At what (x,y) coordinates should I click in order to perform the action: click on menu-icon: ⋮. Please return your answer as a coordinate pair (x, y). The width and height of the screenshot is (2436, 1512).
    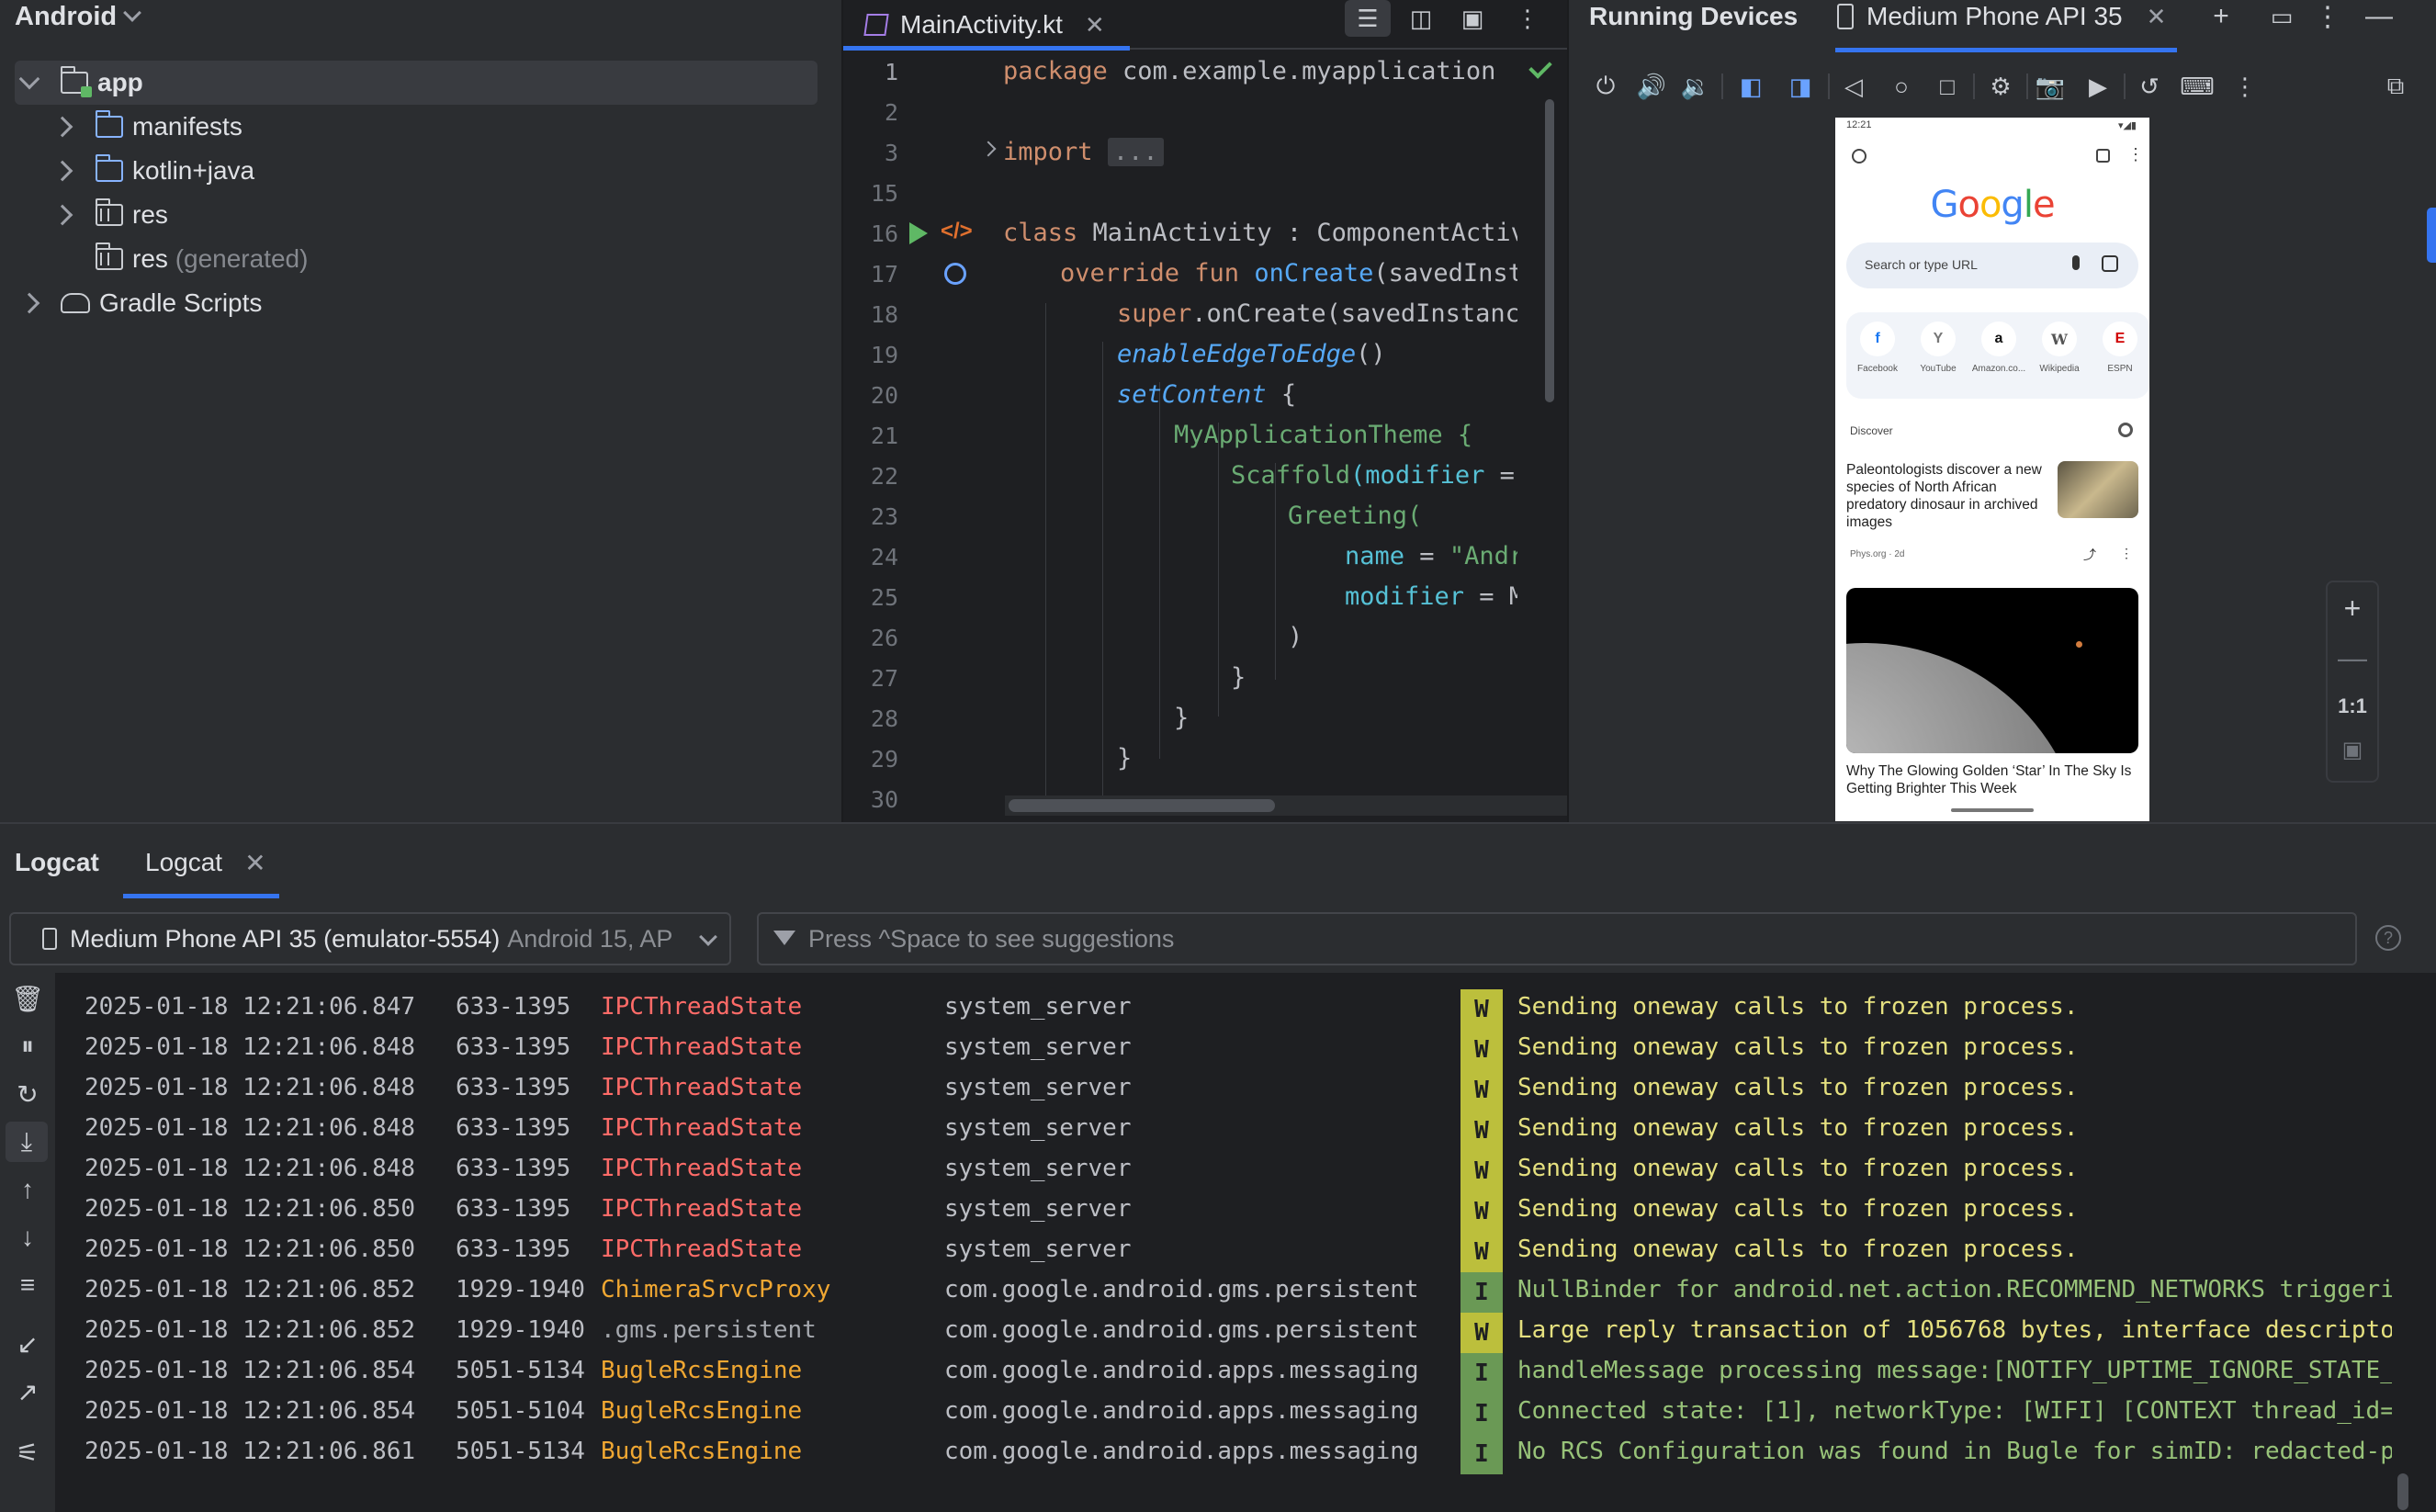
    Looking at the image, I should click on (2135, 154).